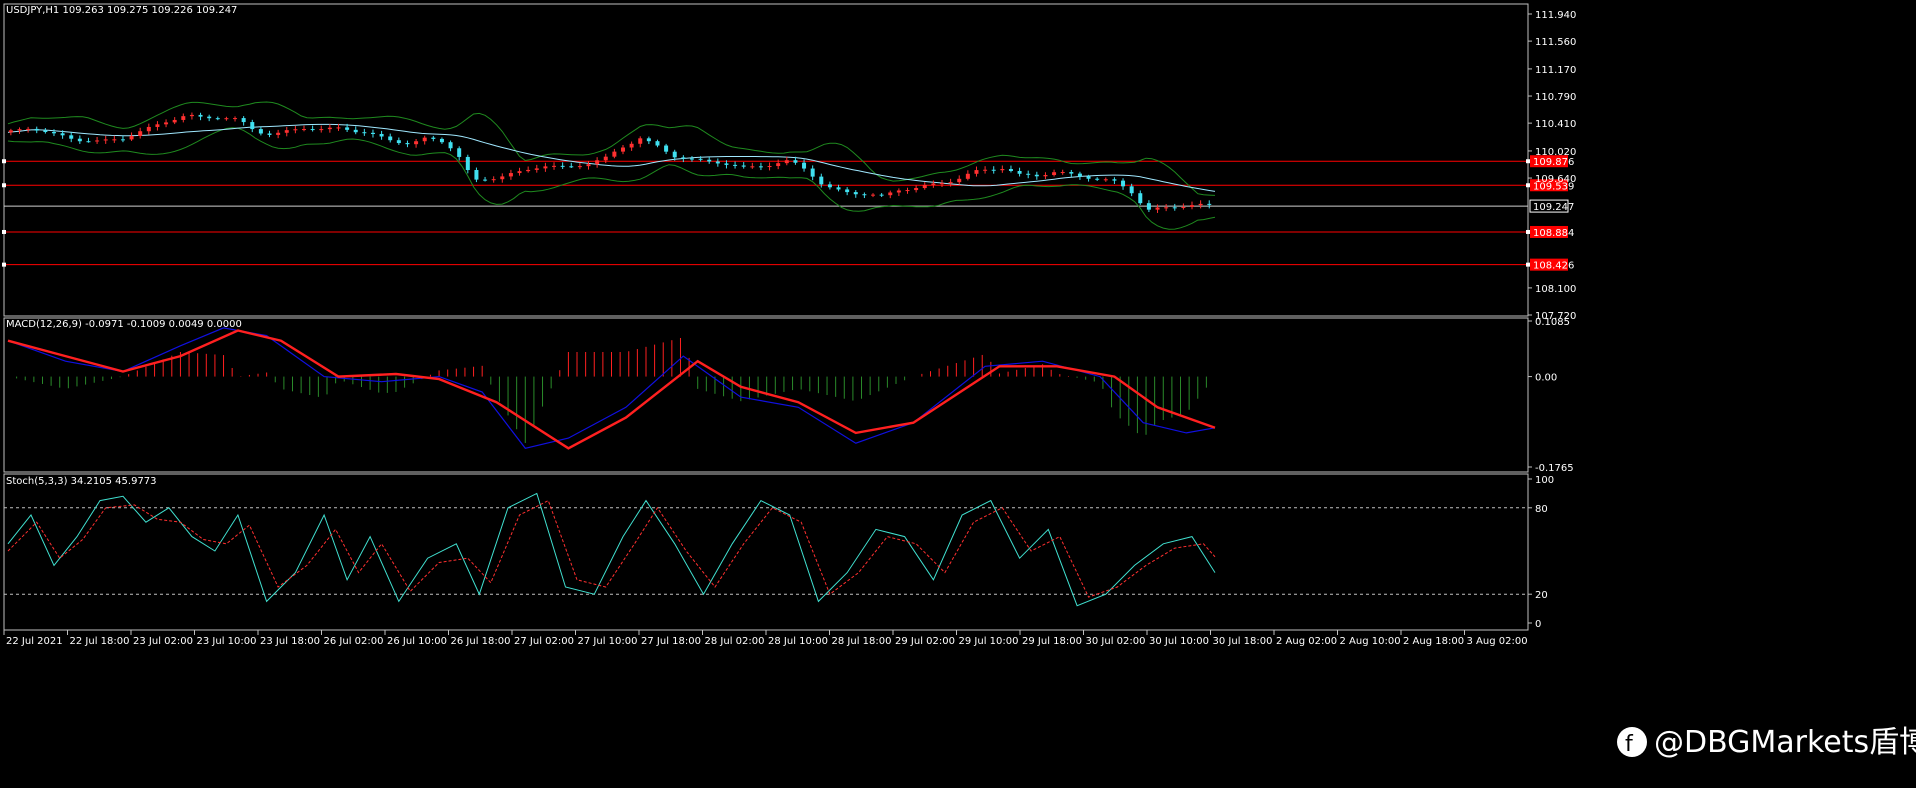 Image resolution: width=1916 pixels, height=788 pixels. Describe the element at coordinates (611, 178) in the screenshot. I see `bollinger-lower` at that location.